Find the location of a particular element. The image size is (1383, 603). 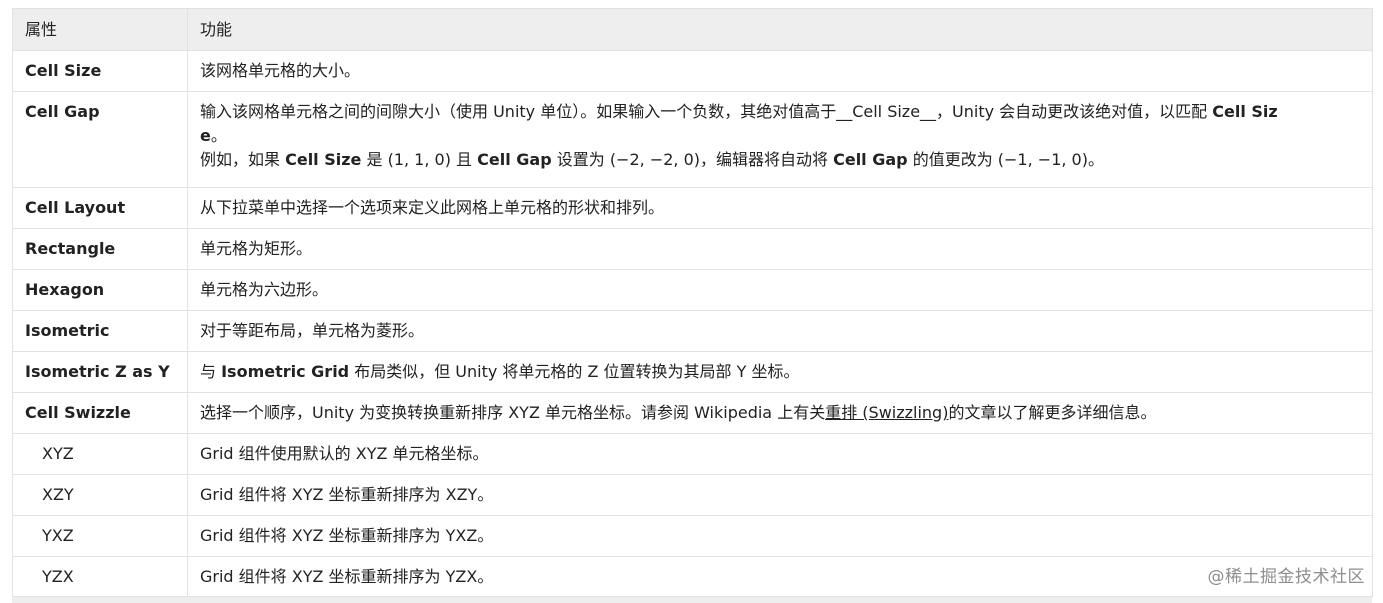

property-description: Grid 组件将 XYZ 坐标重新排序为 XZY。 is located at coordinates (780, 495).